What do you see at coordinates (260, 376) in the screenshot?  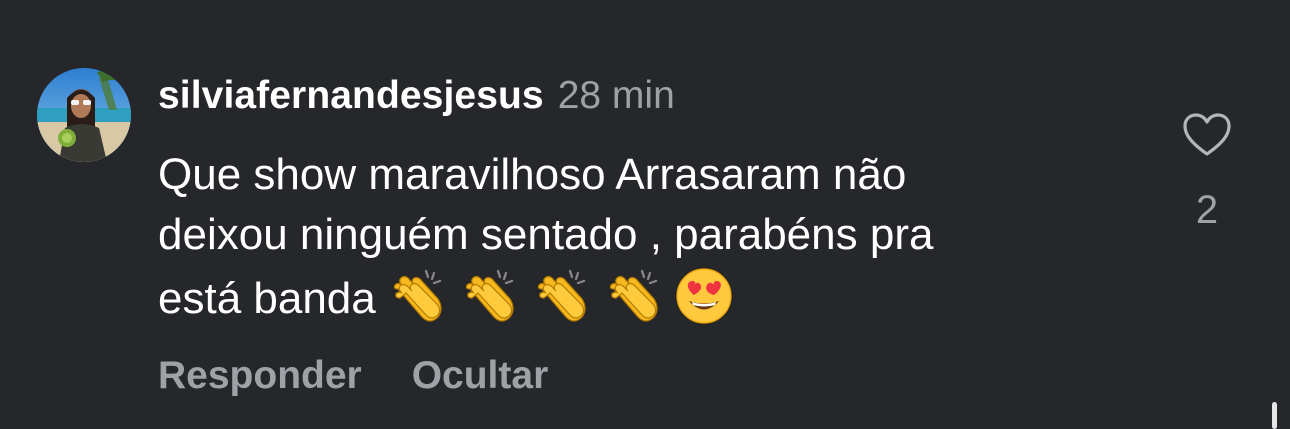 I see `reply-button: Responder` at bounding box center [260, 376].